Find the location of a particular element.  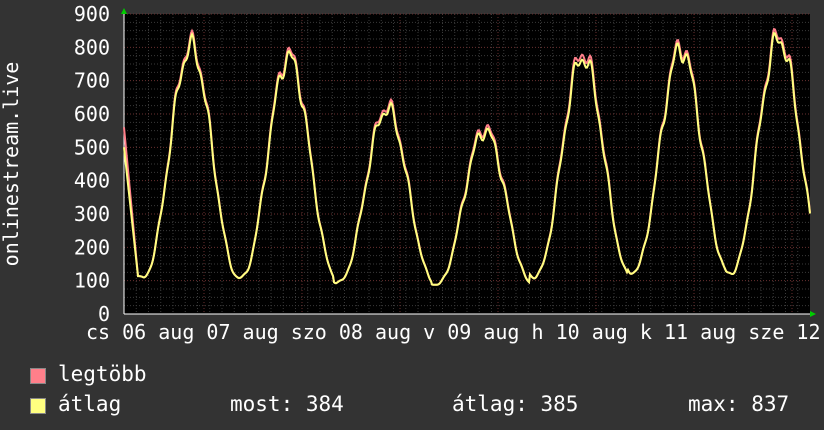

legend-label-max: legtöbb is located at coordinates (102, 374).